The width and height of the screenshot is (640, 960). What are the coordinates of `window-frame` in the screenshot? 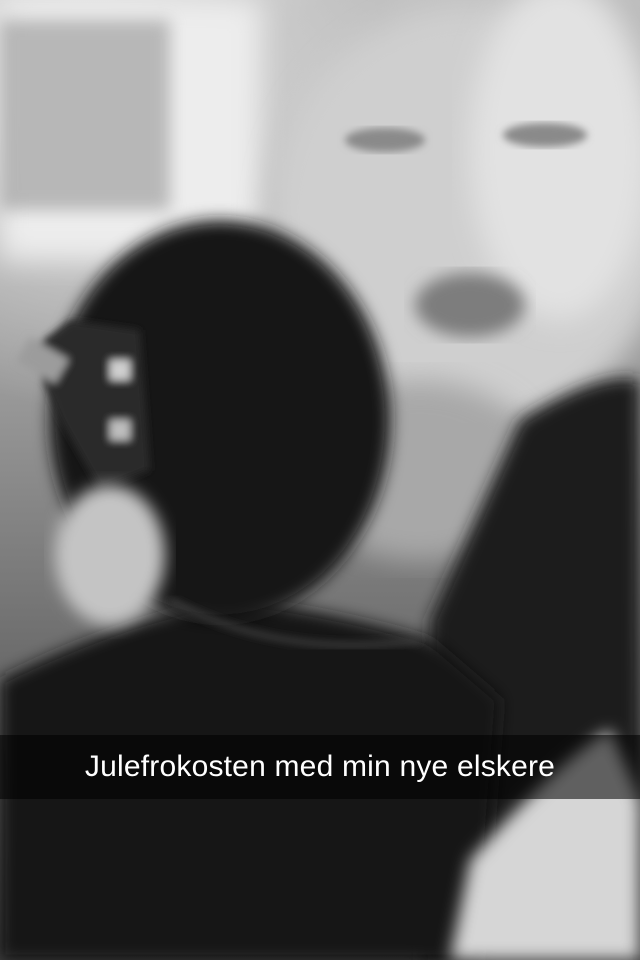 It's located at (85, 115).